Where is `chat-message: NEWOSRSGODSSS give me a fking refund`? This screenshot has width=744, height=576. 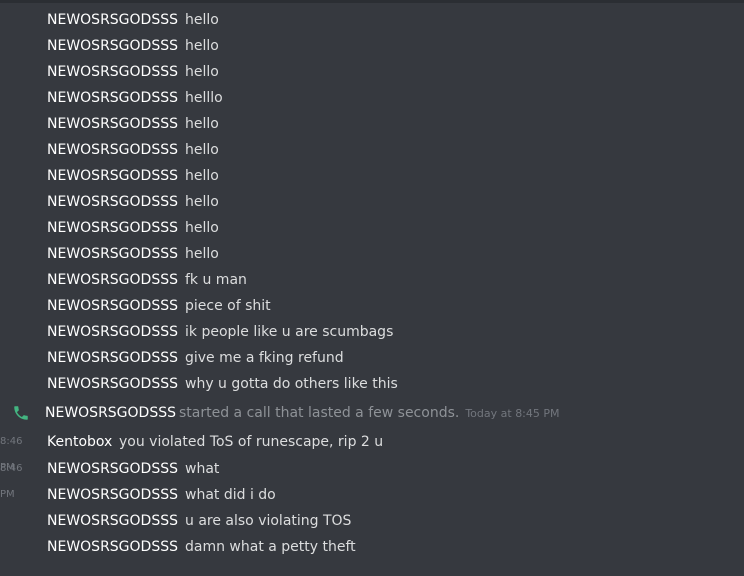 chat-message: NEWOSRSGODSSS give me a fking refund is located at coordinates (372, 358).